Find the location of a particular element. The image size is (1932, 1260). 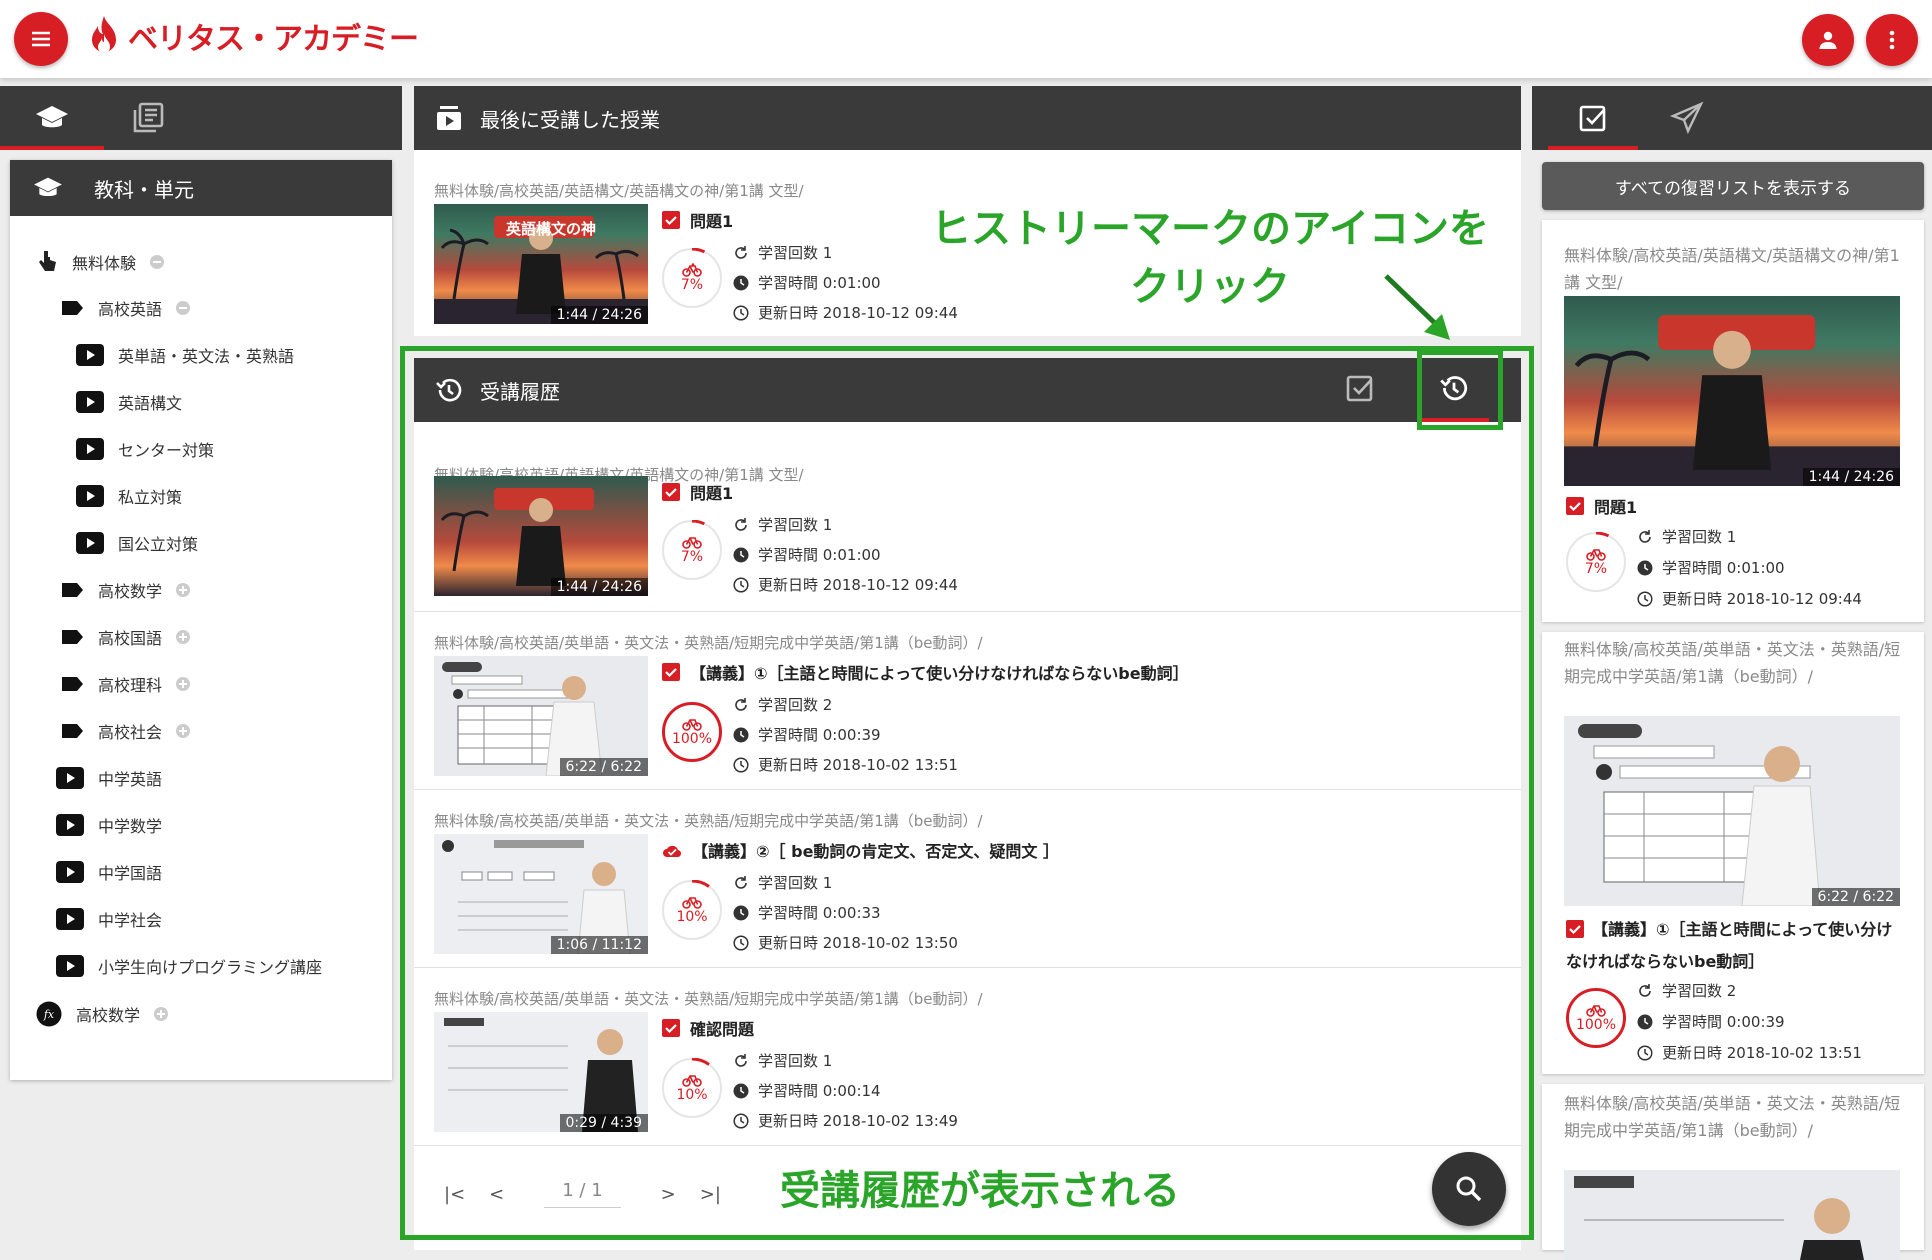

tree-item: fx 高校数学 is located at coordinates (102, 1014).